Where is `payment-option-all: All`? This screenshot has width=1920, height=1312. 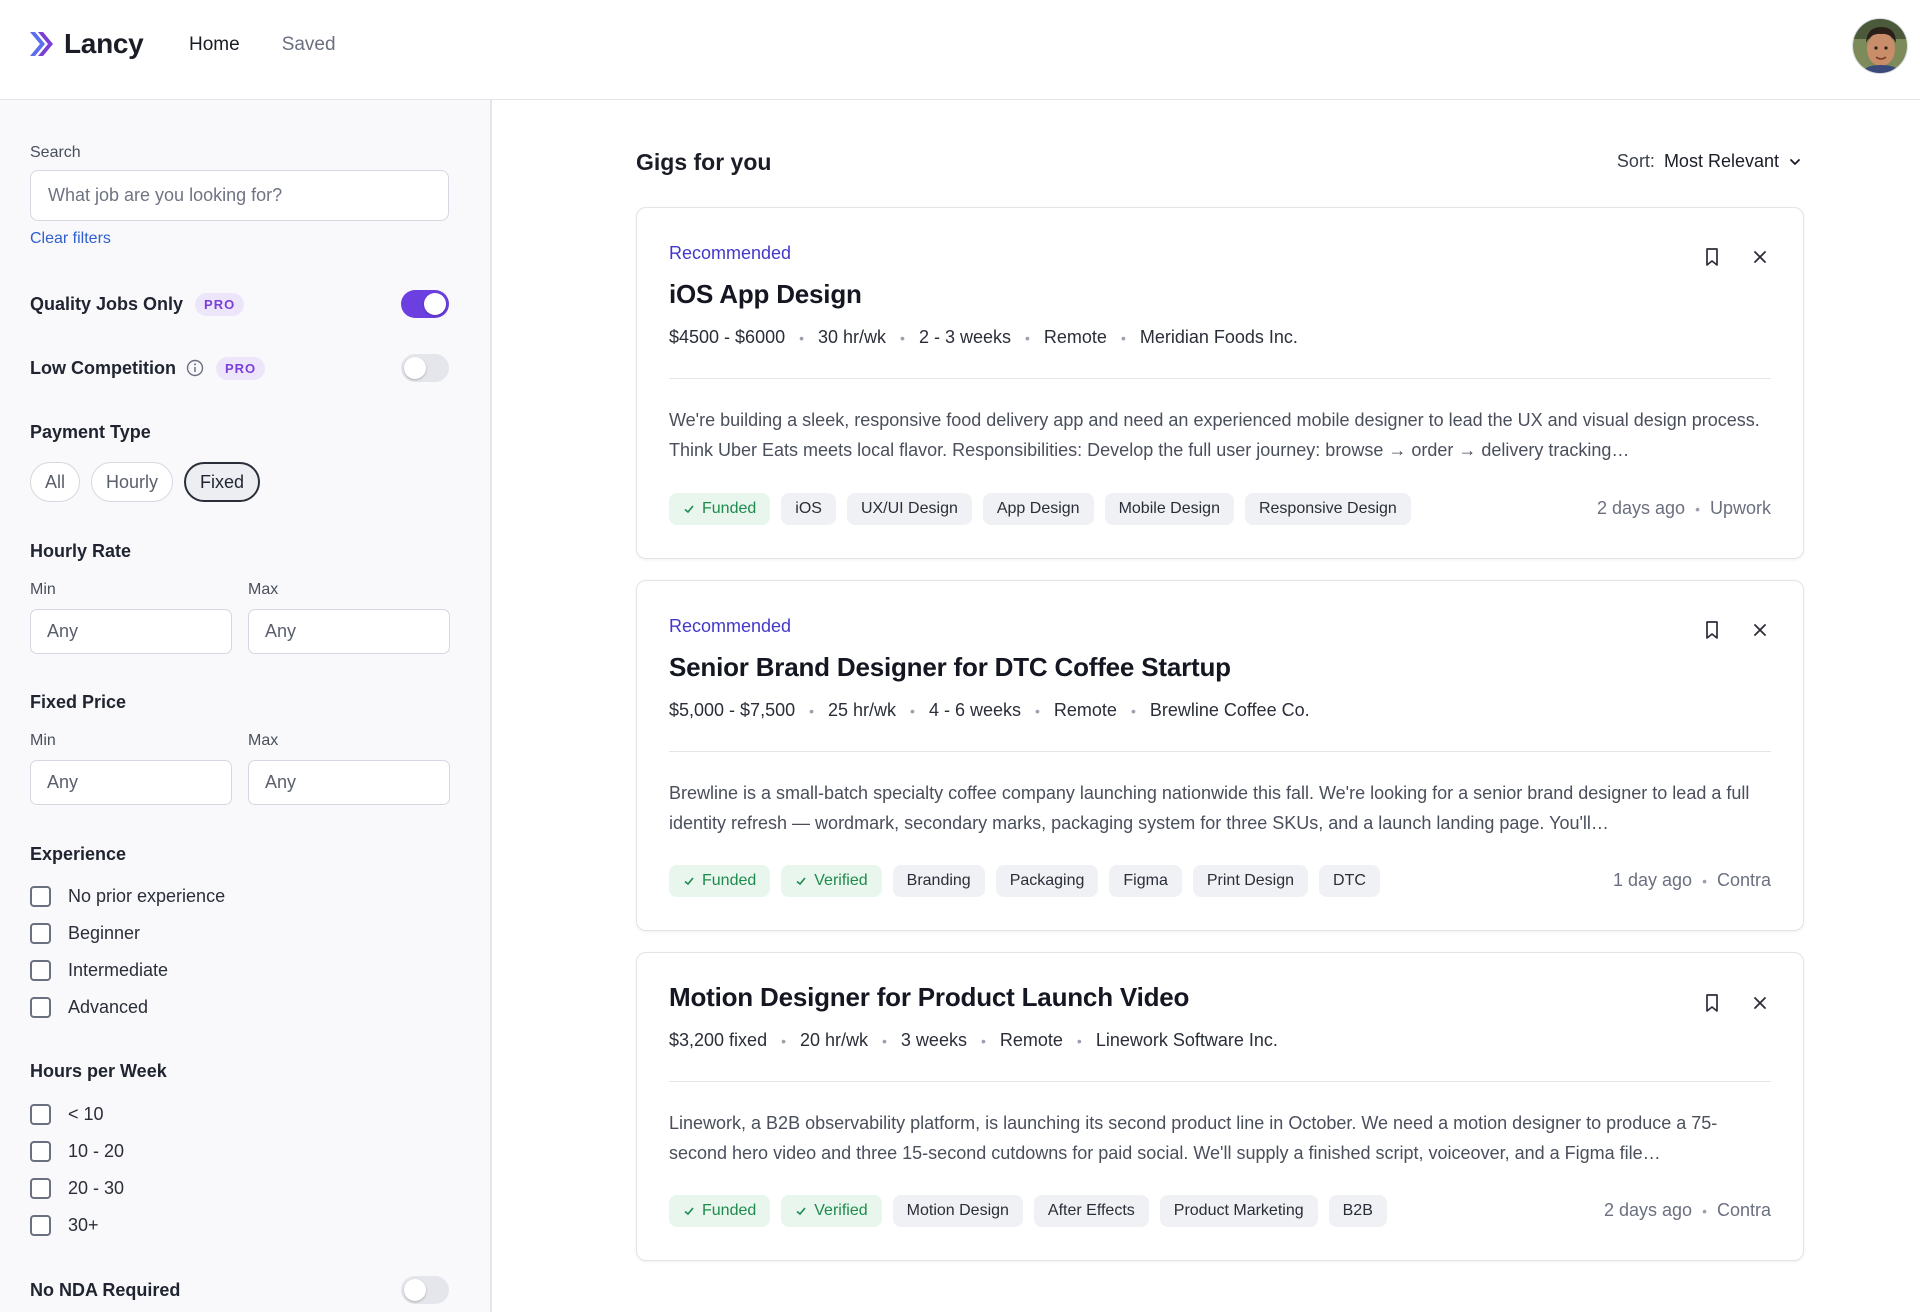 payment-option-all: All is located at coordinates (55, 482).